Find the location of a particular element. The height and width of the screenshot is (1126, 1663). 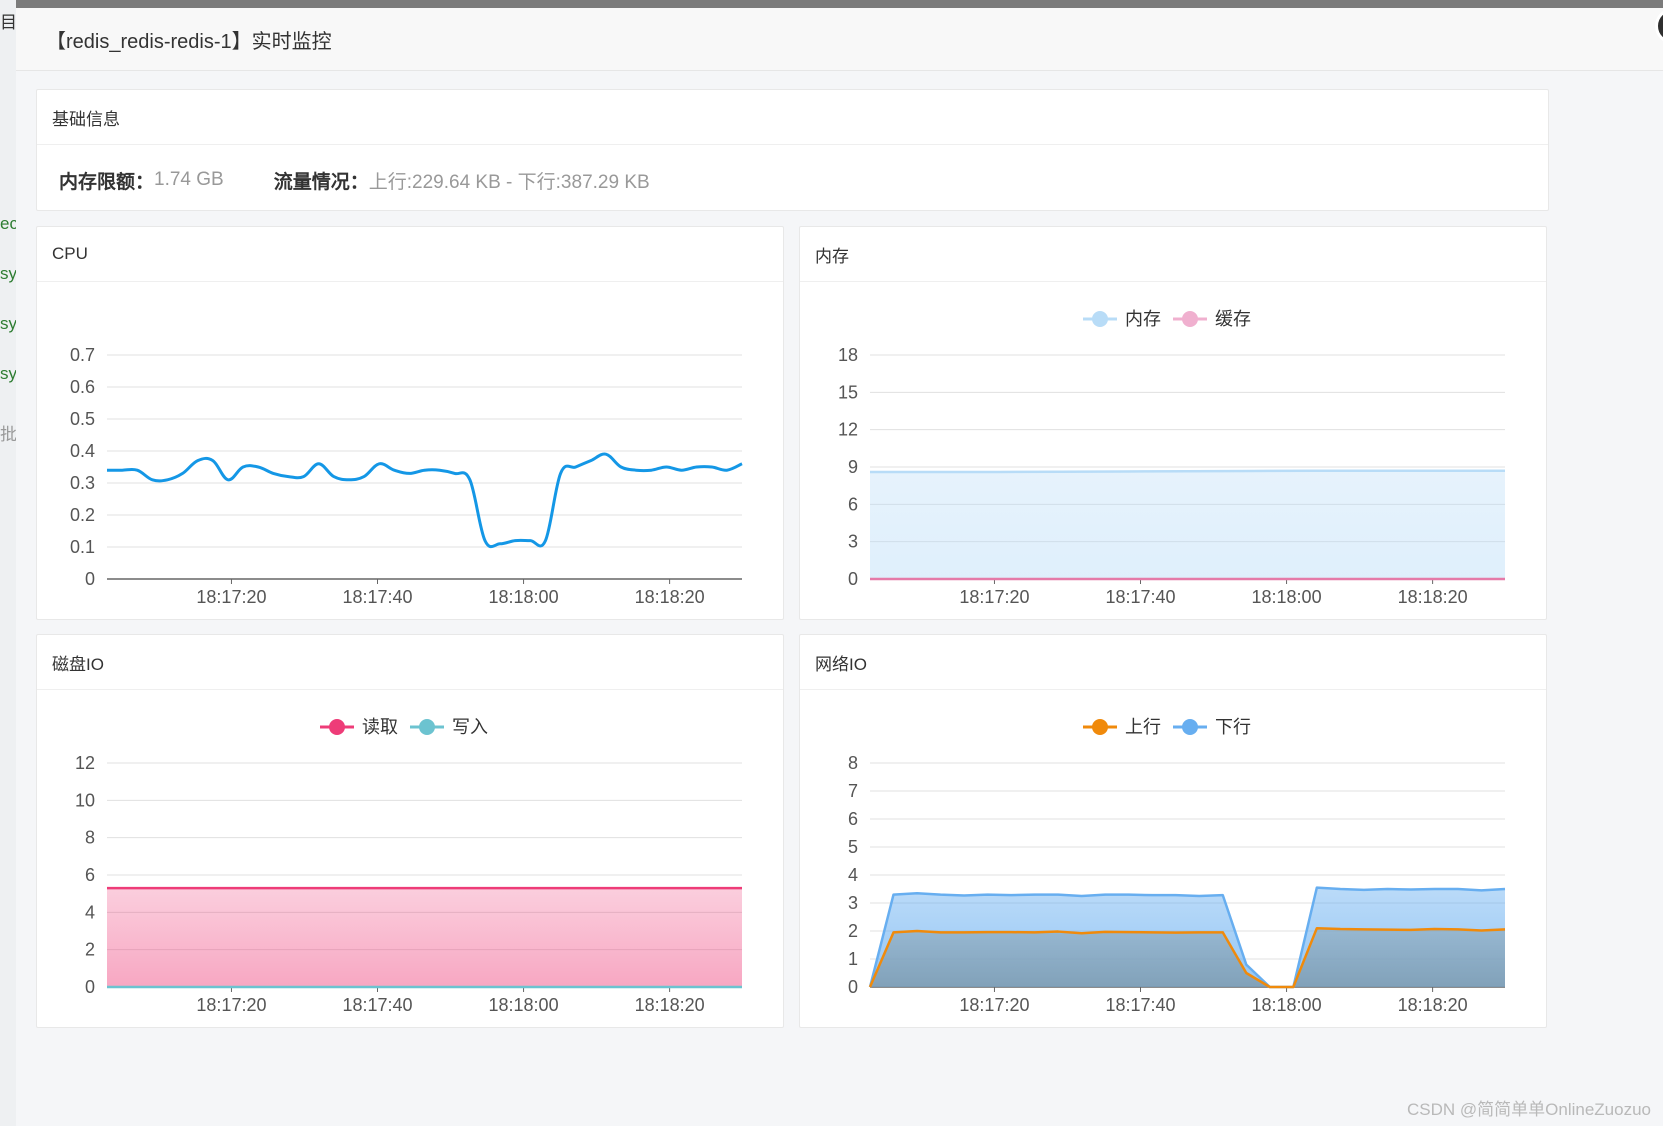

background-fragment: ec is located at coordinates (8, 223).